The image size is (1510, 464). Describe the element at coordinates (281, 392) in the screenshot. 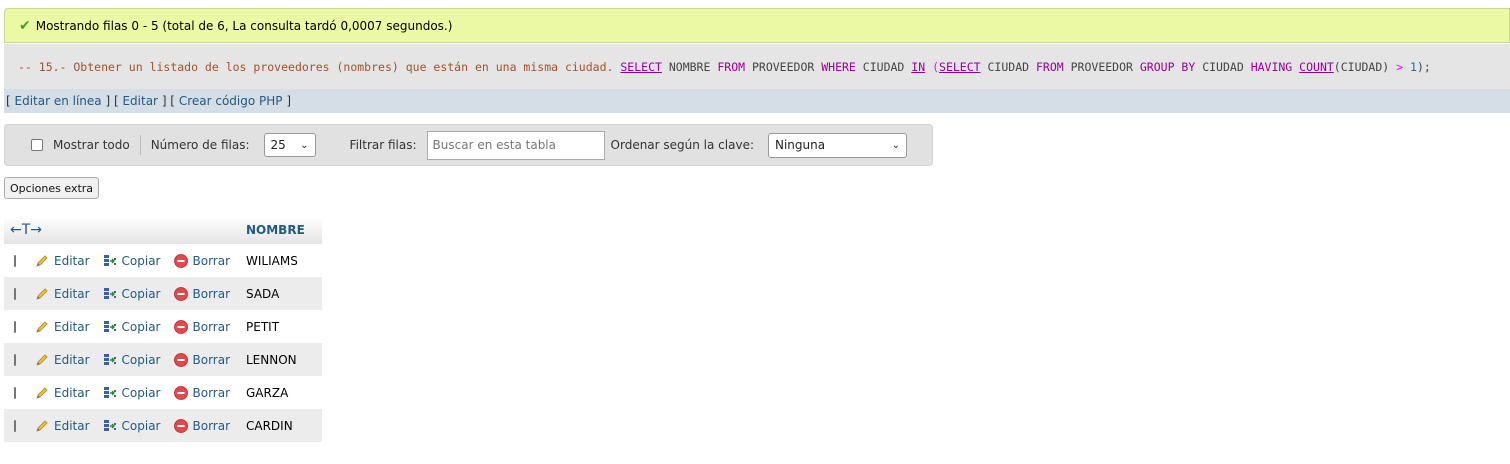

I see `cell-nombre: GARZA` at that location.